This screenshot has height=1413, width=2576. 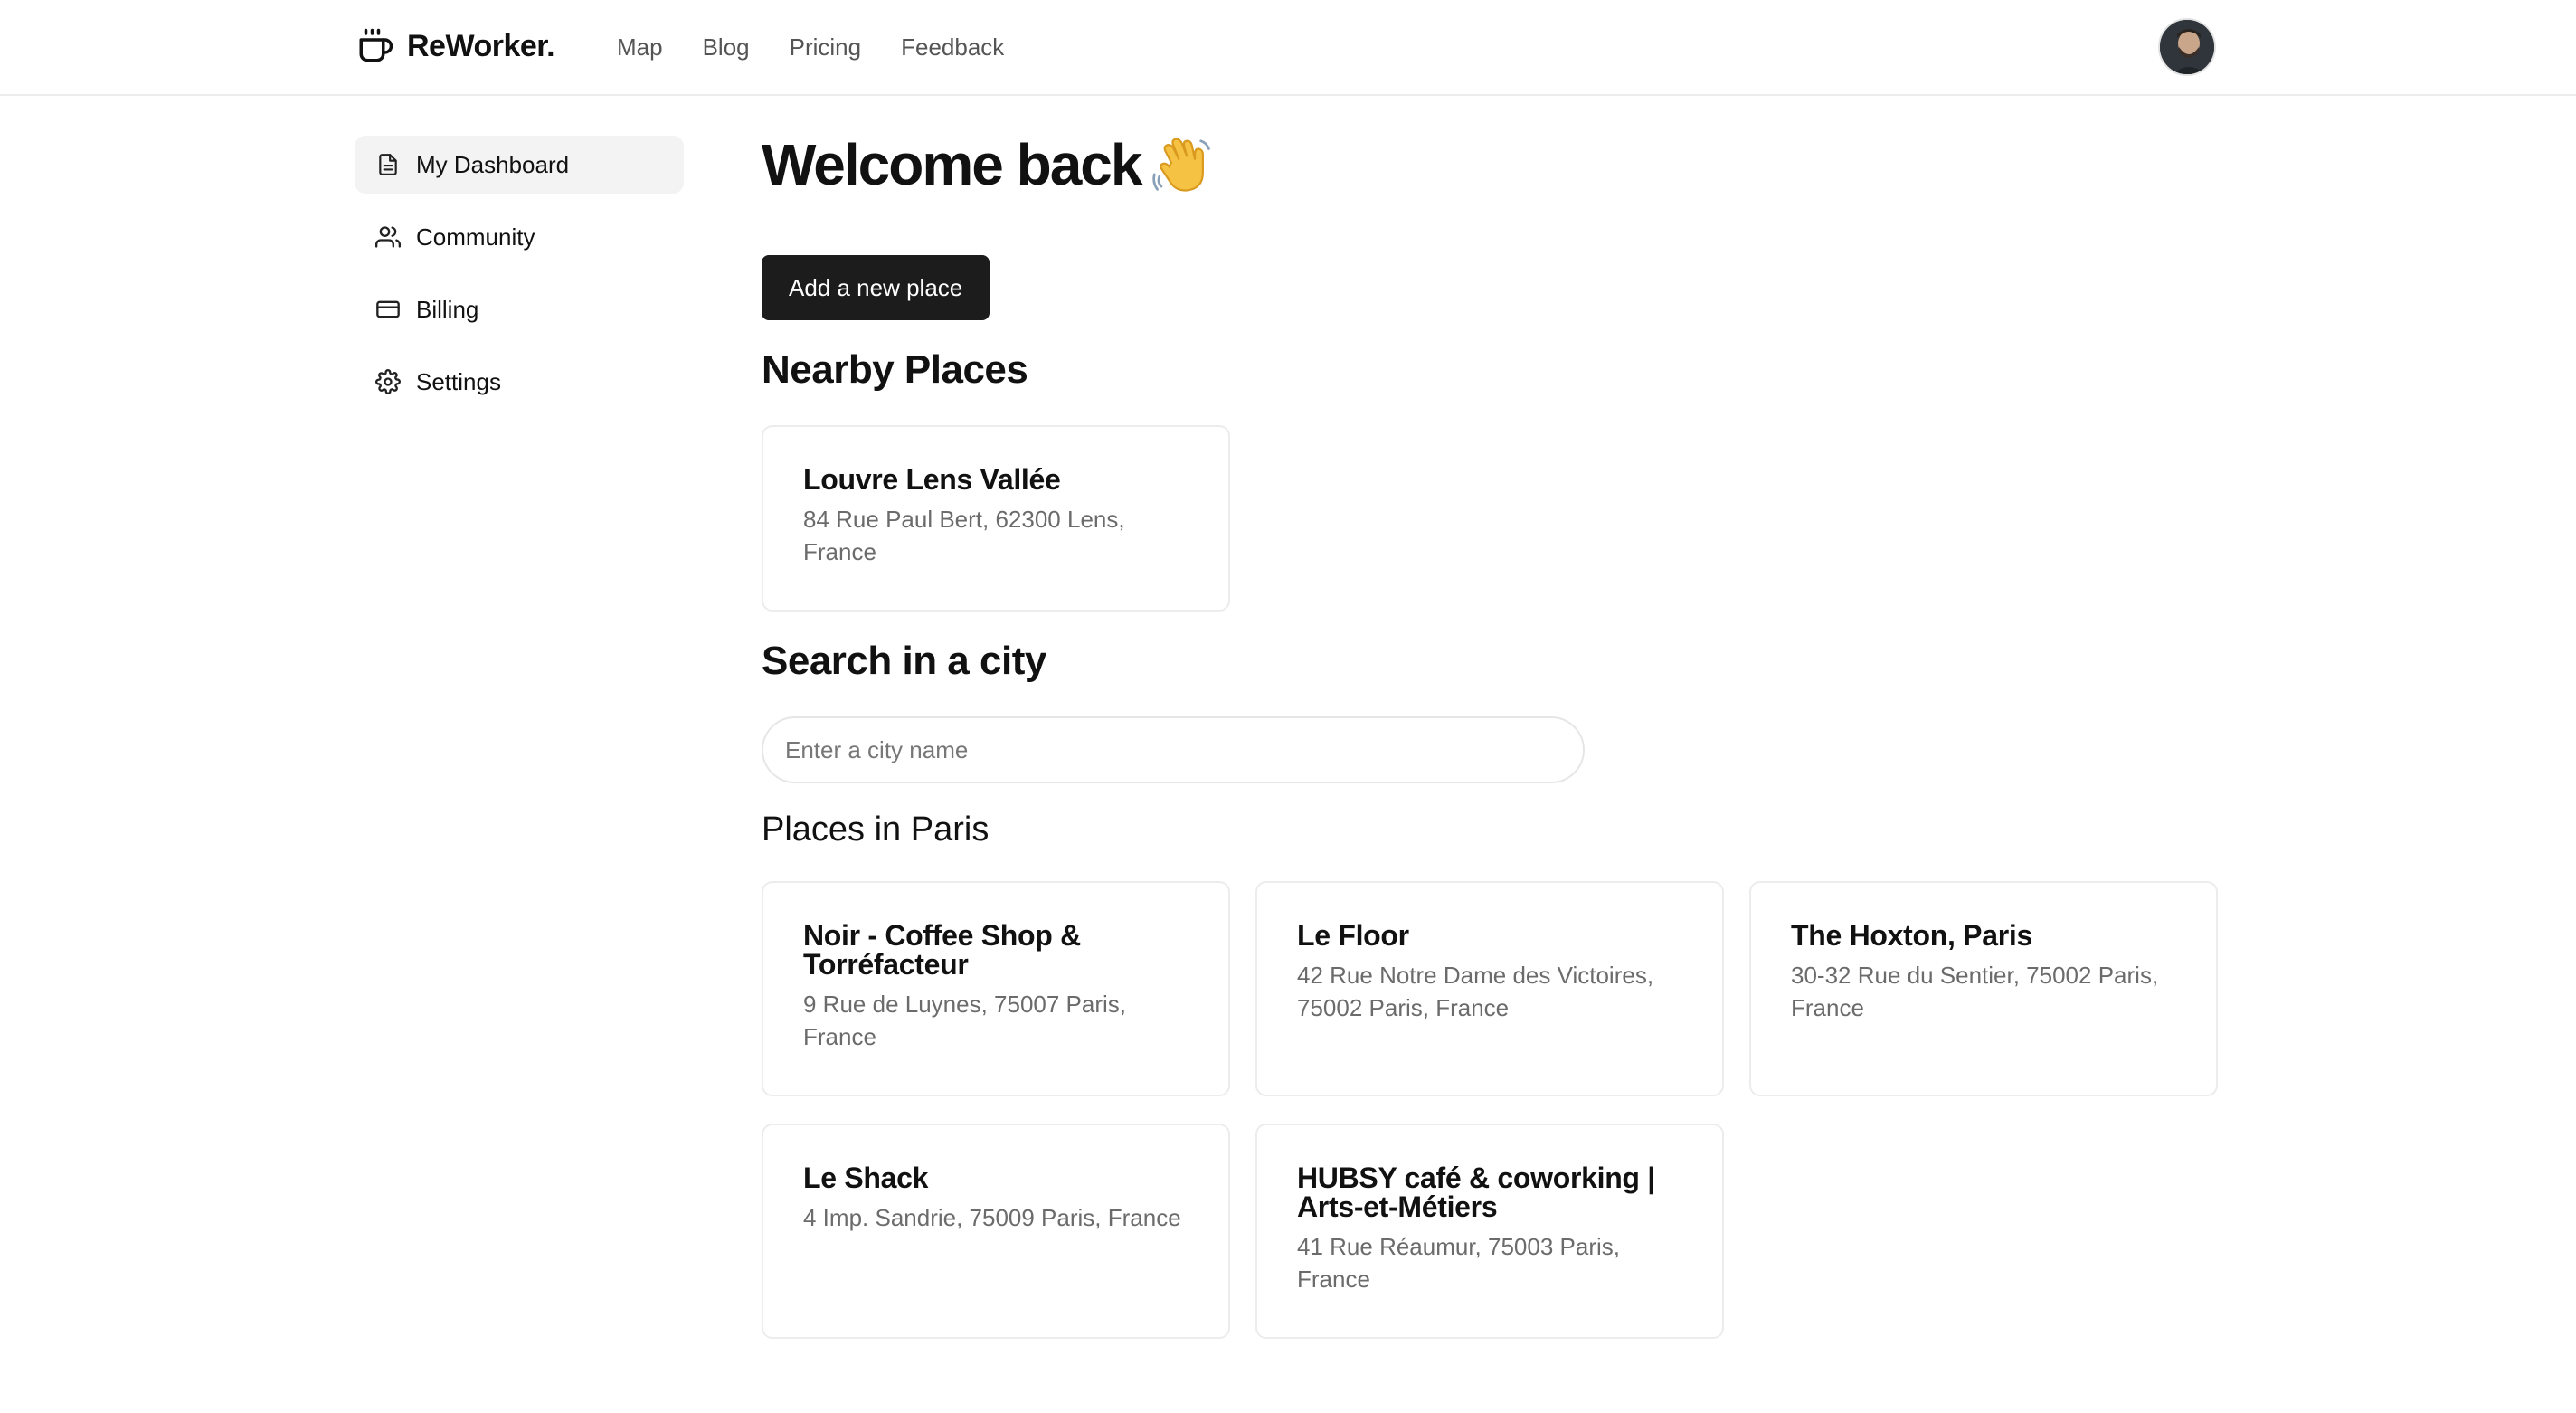 What do you see at coordinates (965, 1020) in the screenshot?
I see `place-address: 9 Rue de Luynes, 75007 Paris, France` at bounding box center [965, 1020].